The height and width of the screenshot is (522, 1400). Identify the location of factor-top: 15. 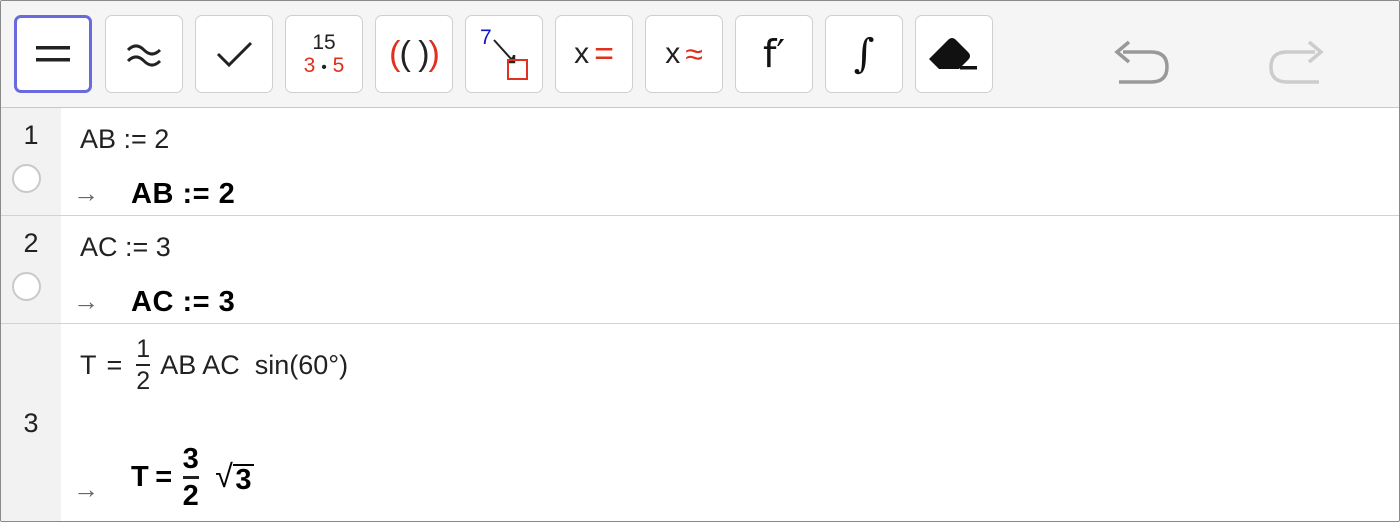
(324, 42).